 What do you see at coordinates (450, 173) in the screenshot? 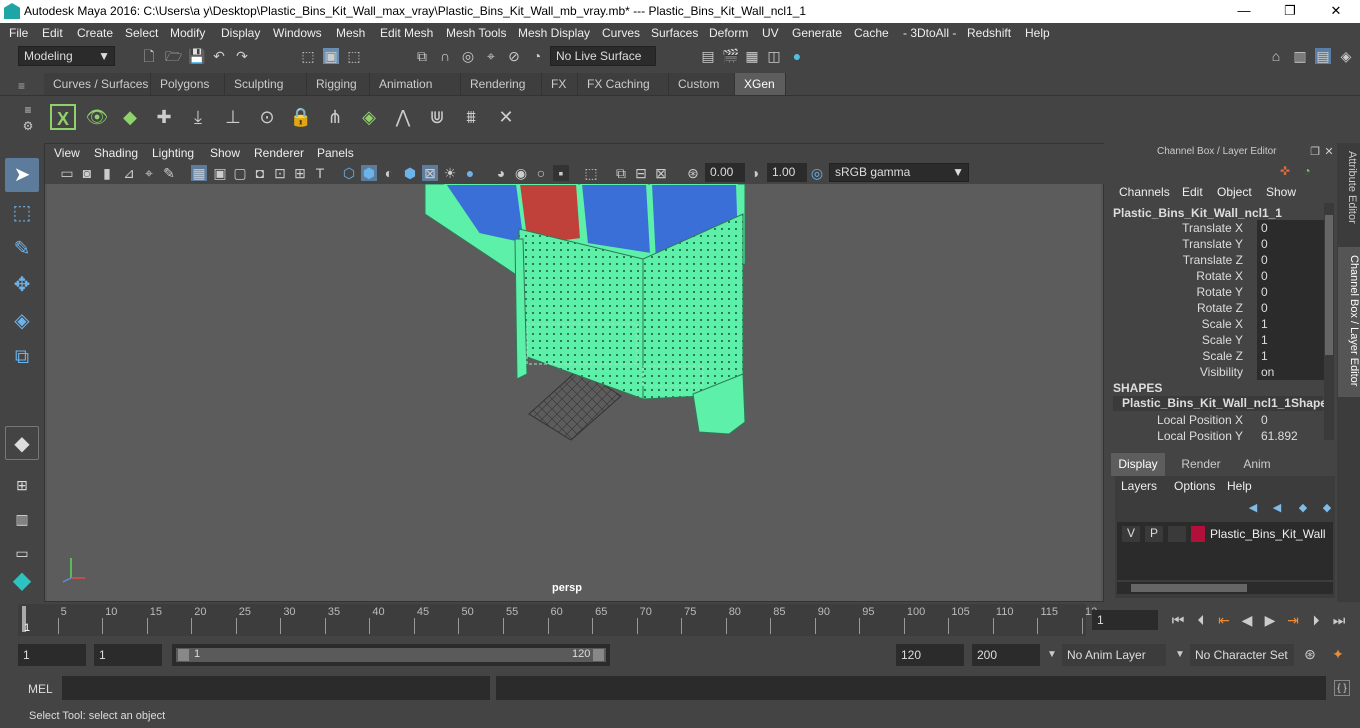
I see `shadows-icon: ☀` at bounding box center [450, 173].